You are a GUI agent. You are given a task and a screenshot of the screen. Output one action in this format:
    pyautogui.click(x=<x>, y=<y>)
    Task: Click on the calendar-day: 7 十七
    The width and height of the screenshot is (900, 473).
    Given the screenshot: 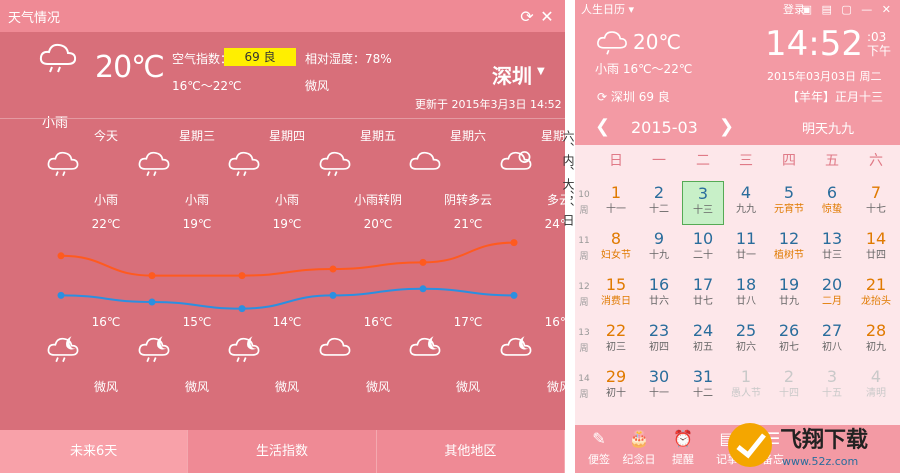 What is the action you would take?
    pyautogui.click(x=876, y=203)
    